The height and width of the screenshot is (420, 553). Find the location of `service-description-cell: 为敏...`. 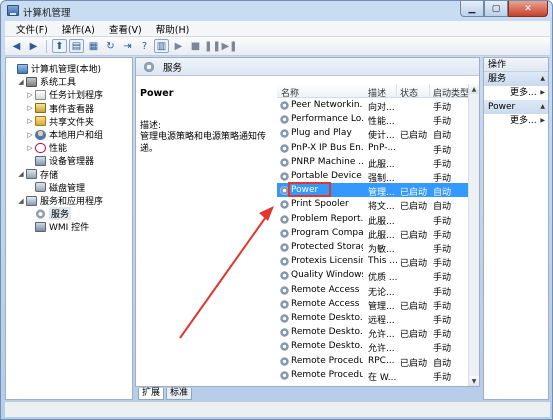

service-description-cell: 为敏... is located at coordinates (381, 250).